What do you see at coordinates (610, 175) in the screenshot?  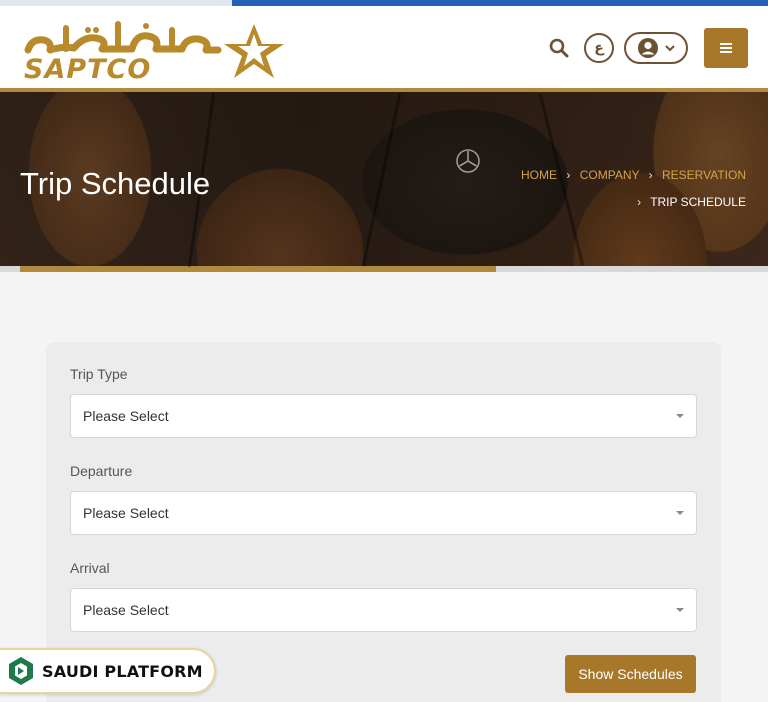 I see `breadcrumb-company: COMPANY` at bounding box center [610, 175].